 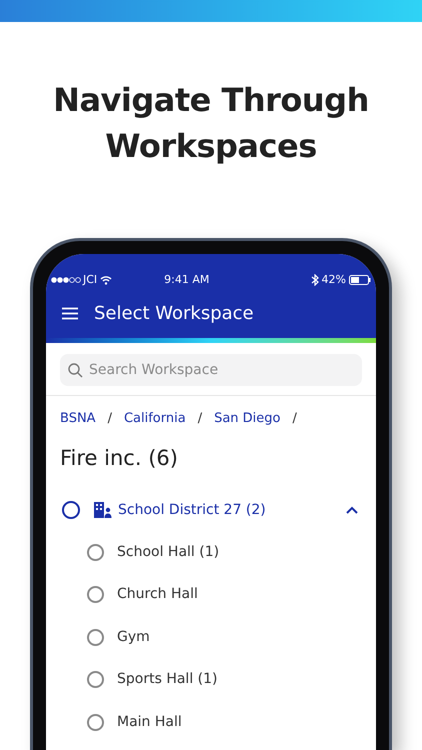 What do you see at coordinates (149, 722) in the screenshot?
I see `workspace-label: Main Hall` at bounding box center [149, 722].